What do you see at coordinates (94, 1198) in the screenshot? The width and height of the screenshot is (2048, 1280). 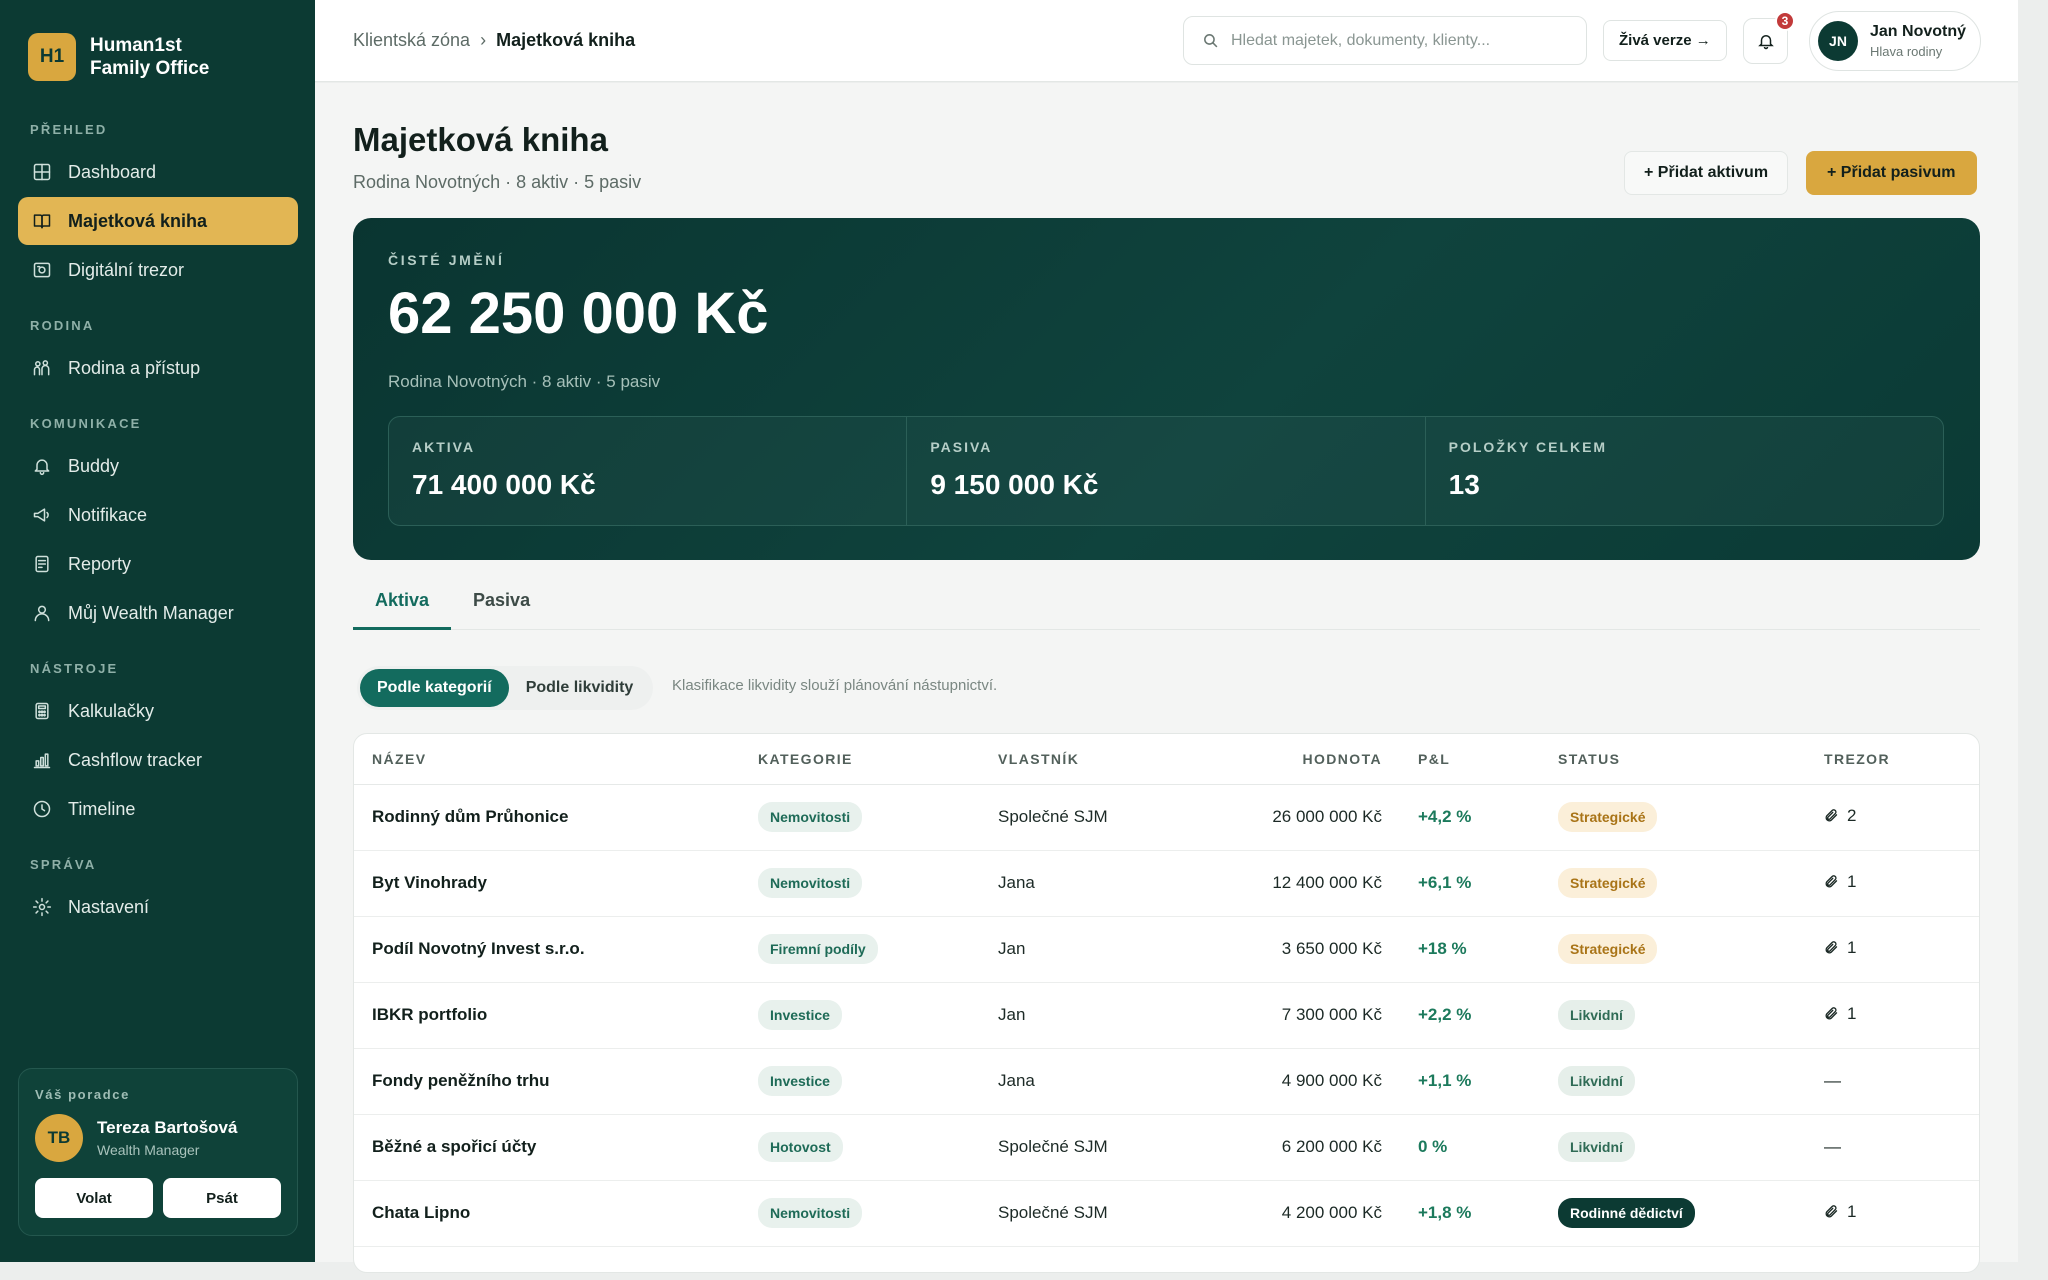 I see `call-button: Volat` at bounding box center [94, 1198].